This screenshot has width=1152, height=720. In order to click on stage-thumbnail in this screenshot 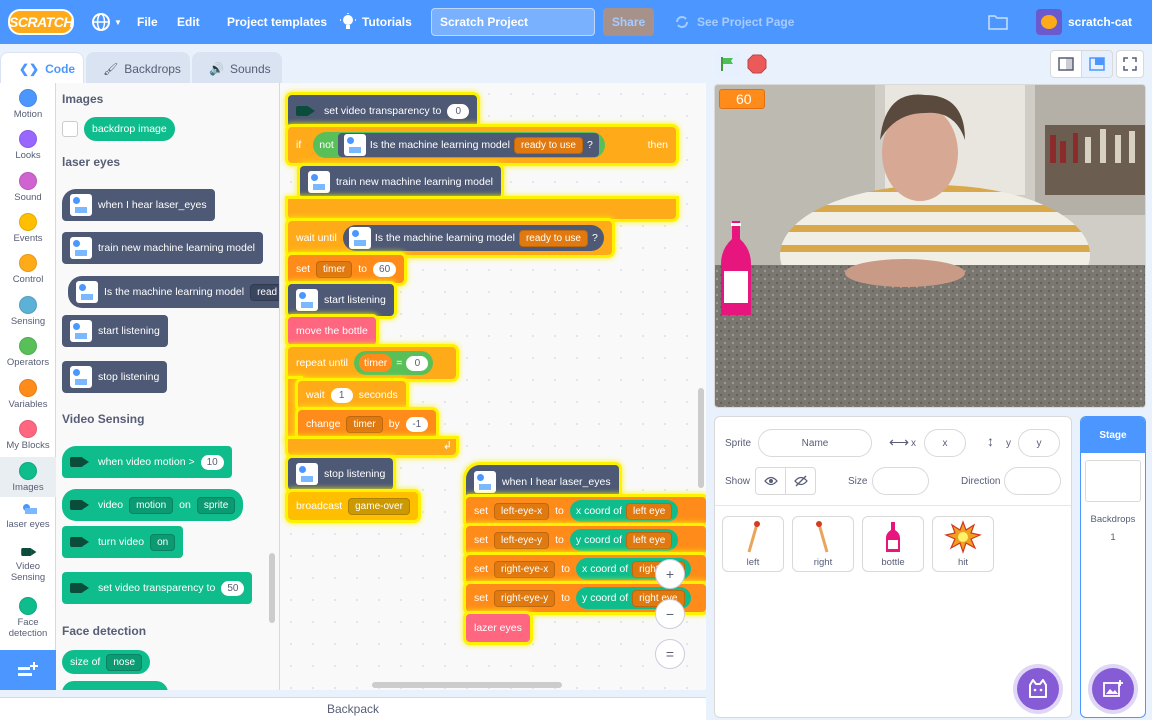, I will do `click(1113, 481)`.